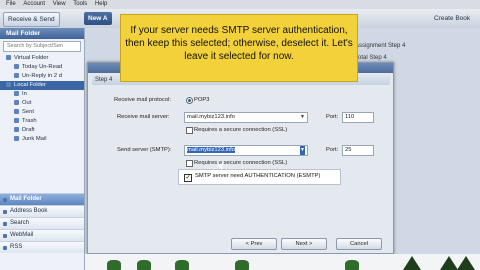 This screenshot has width=480, height=270. Describe the element at coordinates (332, 150) in the screenshot. I see `send-port-label: Port:` at that location.